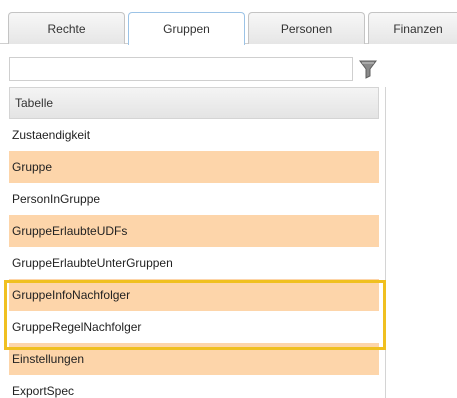 This screenshot has height=398, width=457. What do you see at coordinates (194, 103) in the screenshot?
I see `column-header-tabelle: Tabelle` at bounding box center [194, 103].